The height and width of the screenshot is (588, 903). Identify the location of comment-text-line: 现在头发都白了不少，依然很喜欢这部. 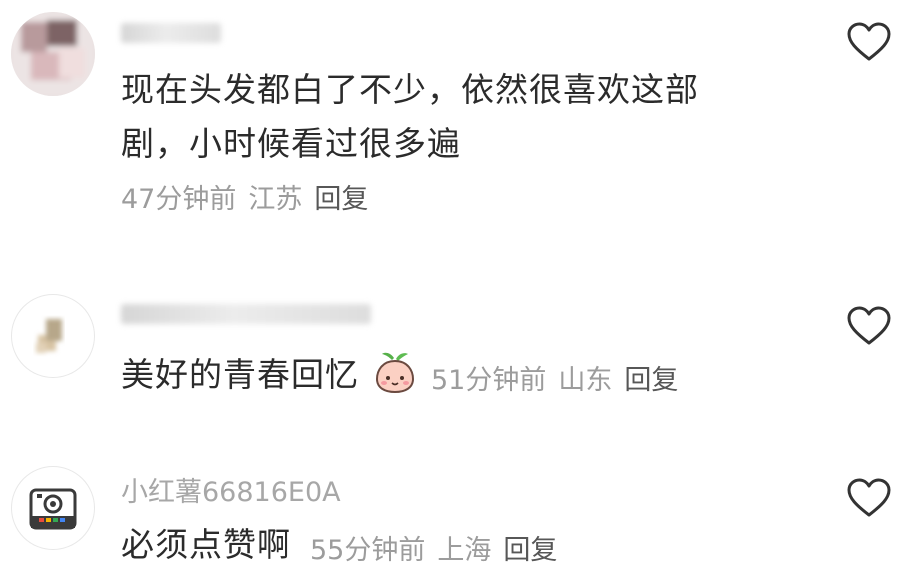
(410, 89).